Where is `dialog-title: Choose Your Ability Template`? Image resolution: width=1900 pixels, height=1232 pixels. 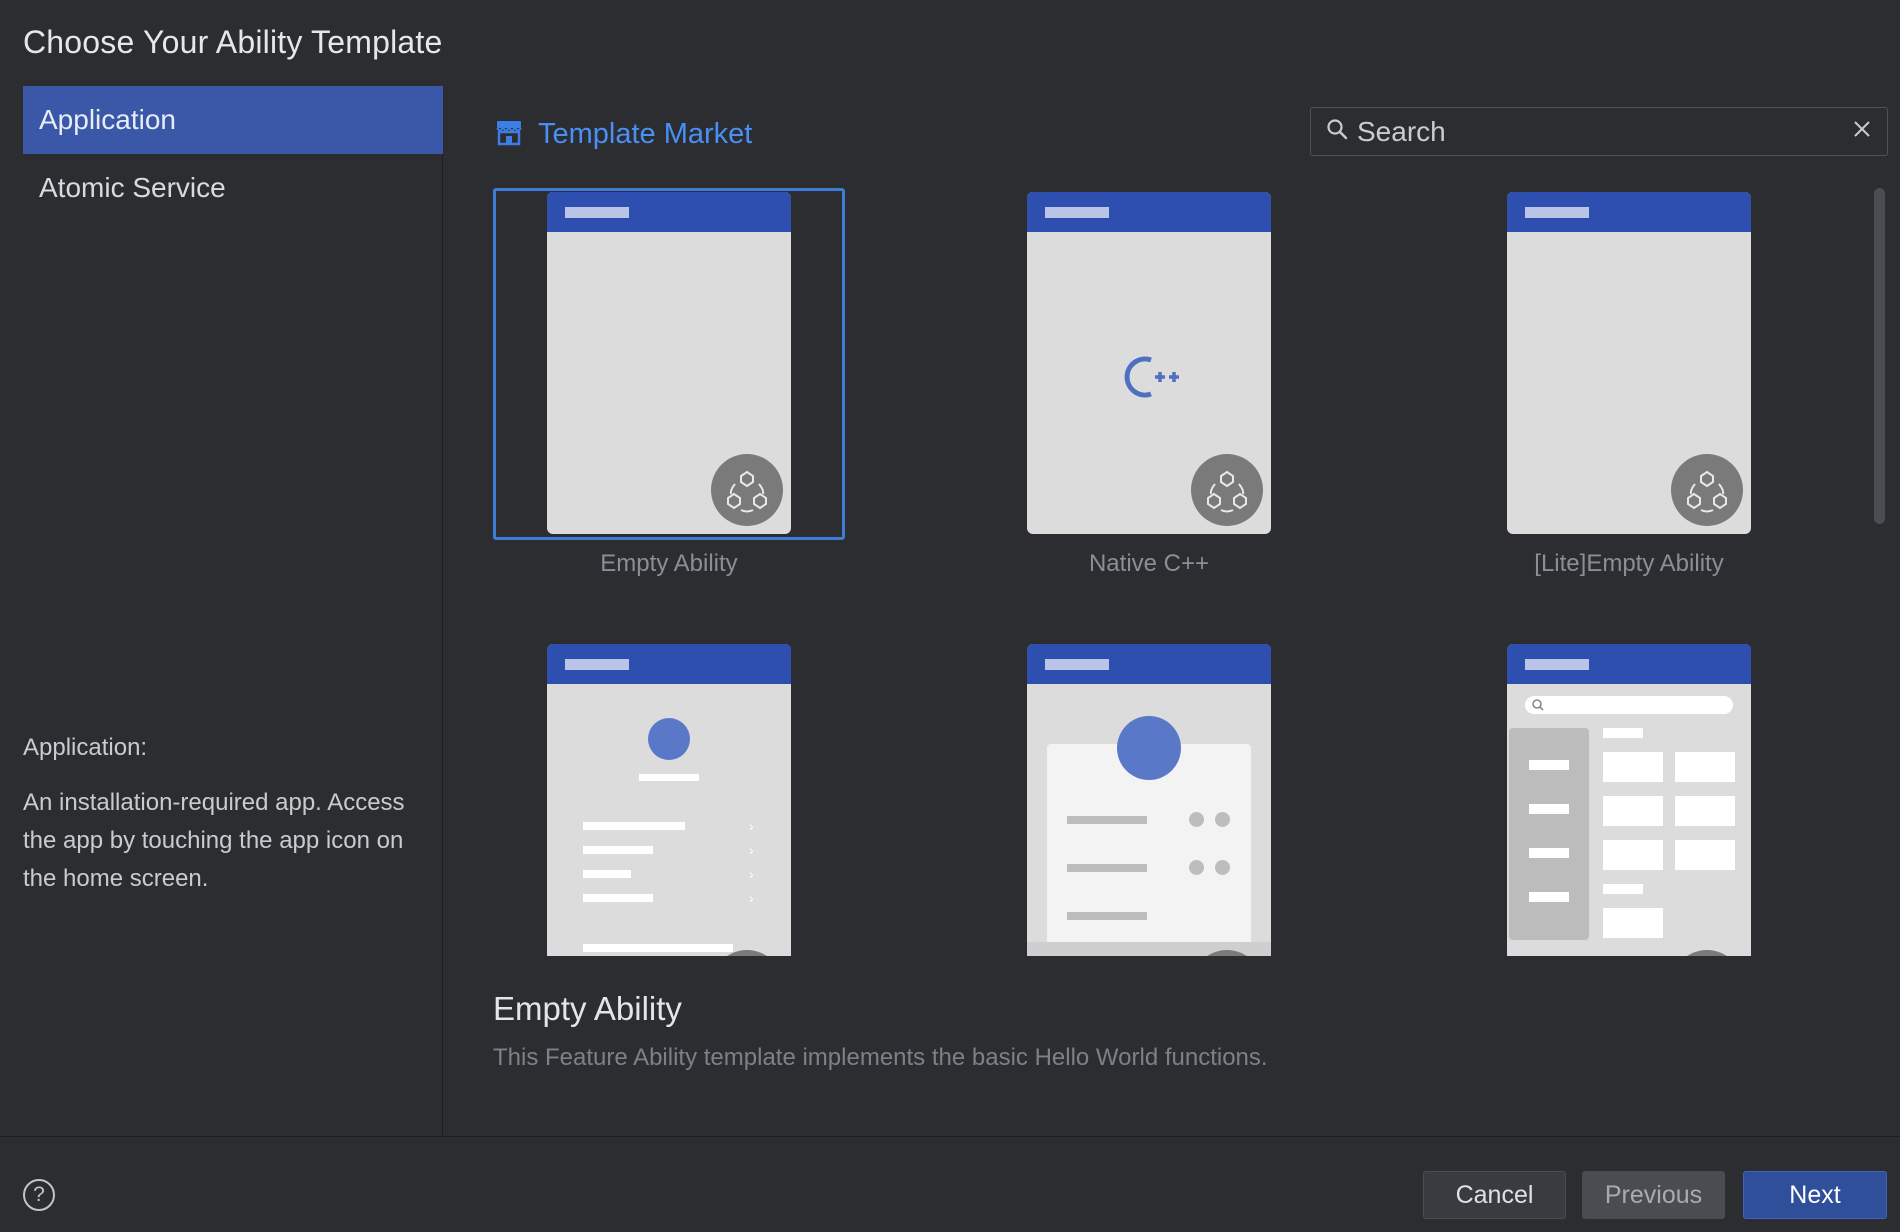 dialog-title: Choose Your Ability Template is located at coordinates (233, 42).